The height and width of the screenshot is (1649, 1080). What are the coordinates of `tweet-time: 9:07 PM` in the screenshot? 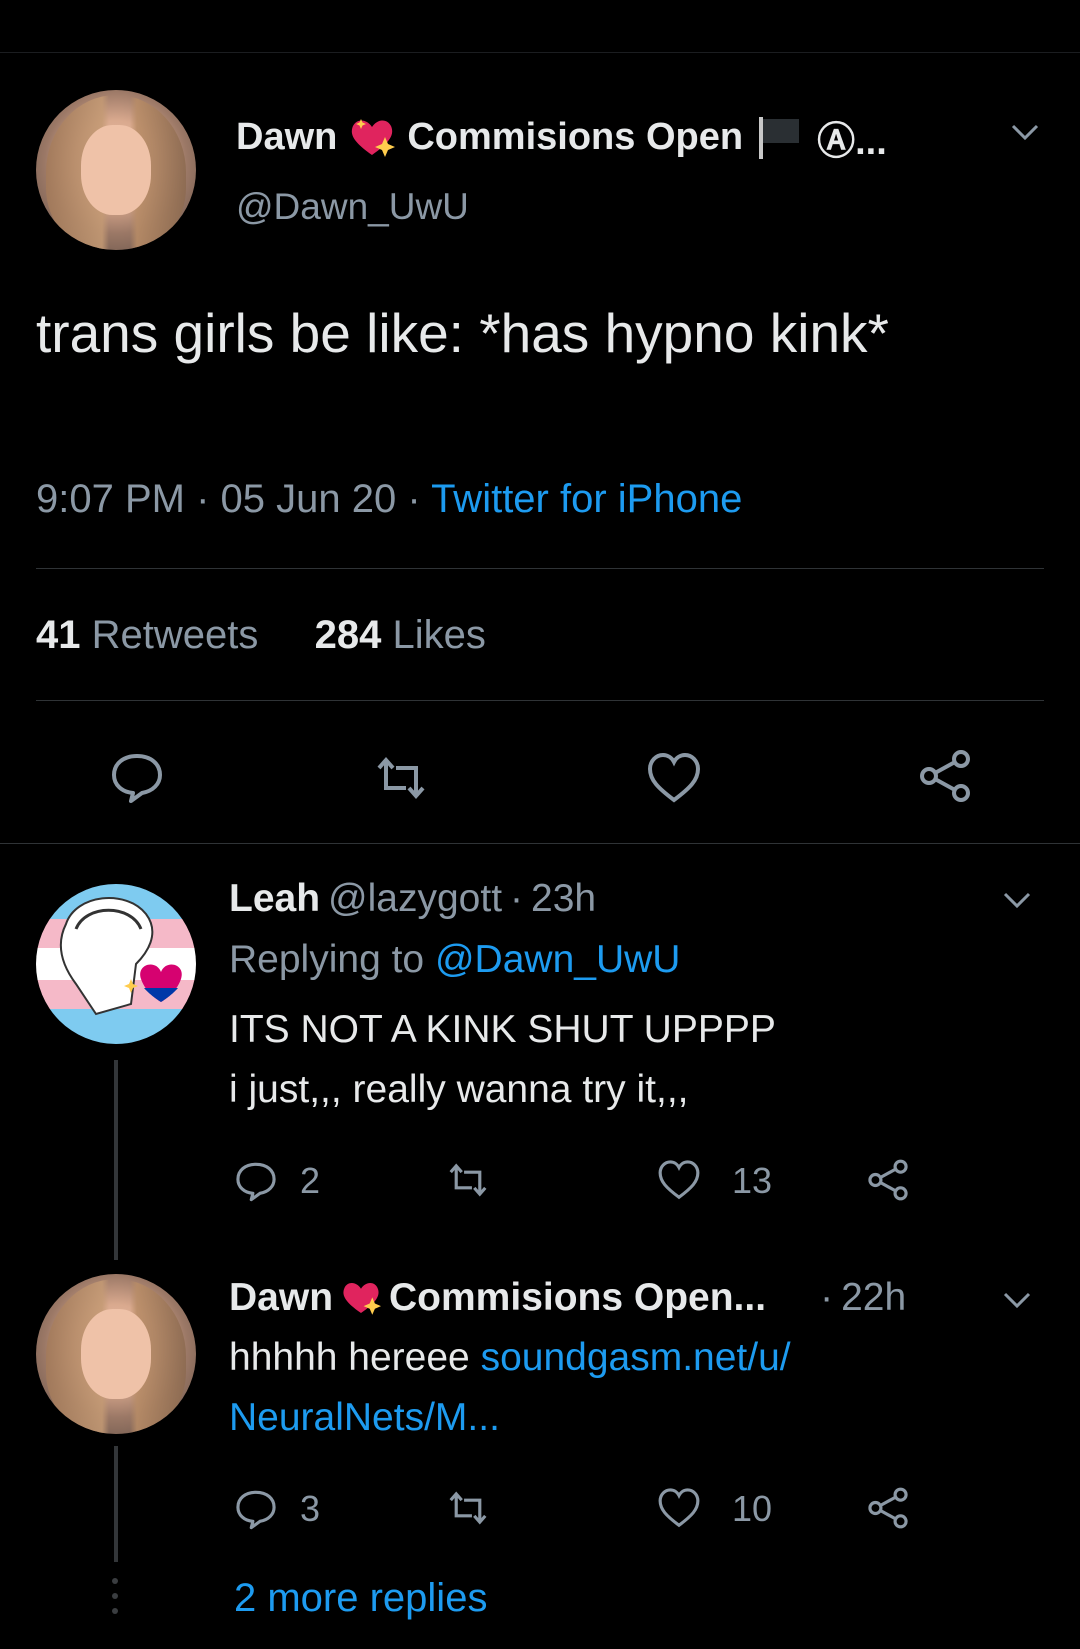 It's located at (110, 499).